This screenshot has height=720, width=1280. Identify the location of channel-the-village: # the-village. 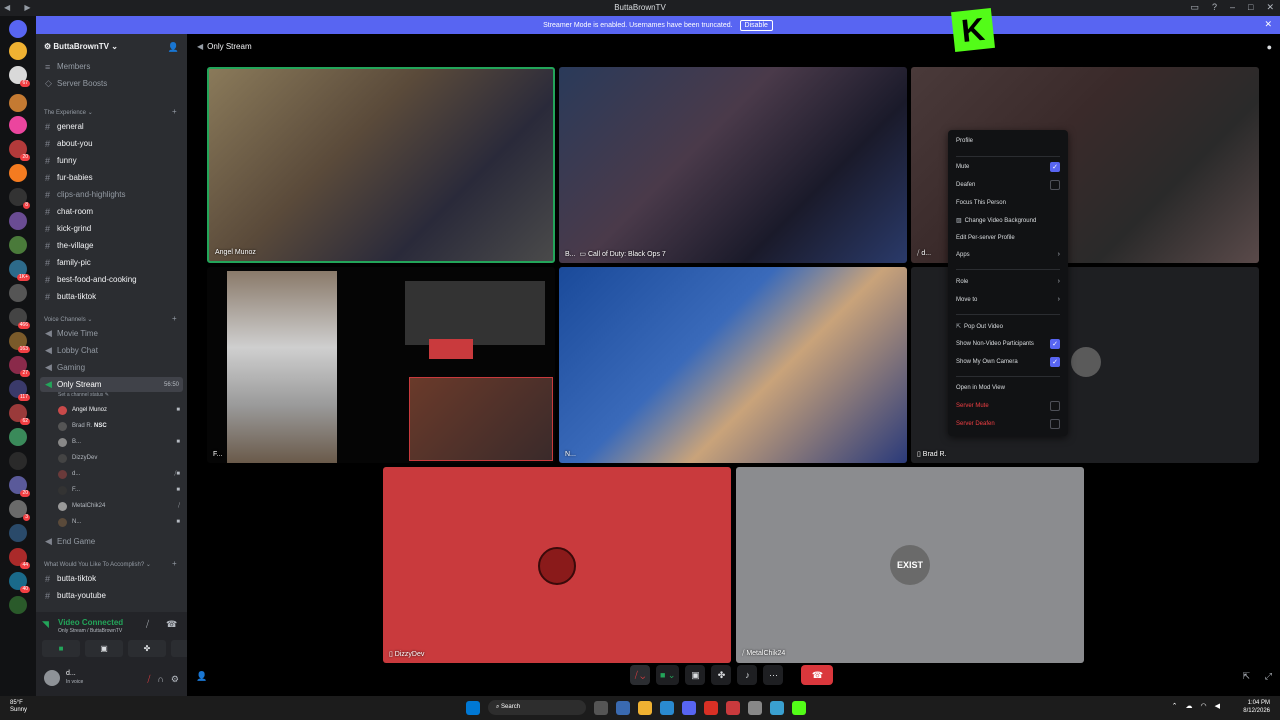
(111, 245).